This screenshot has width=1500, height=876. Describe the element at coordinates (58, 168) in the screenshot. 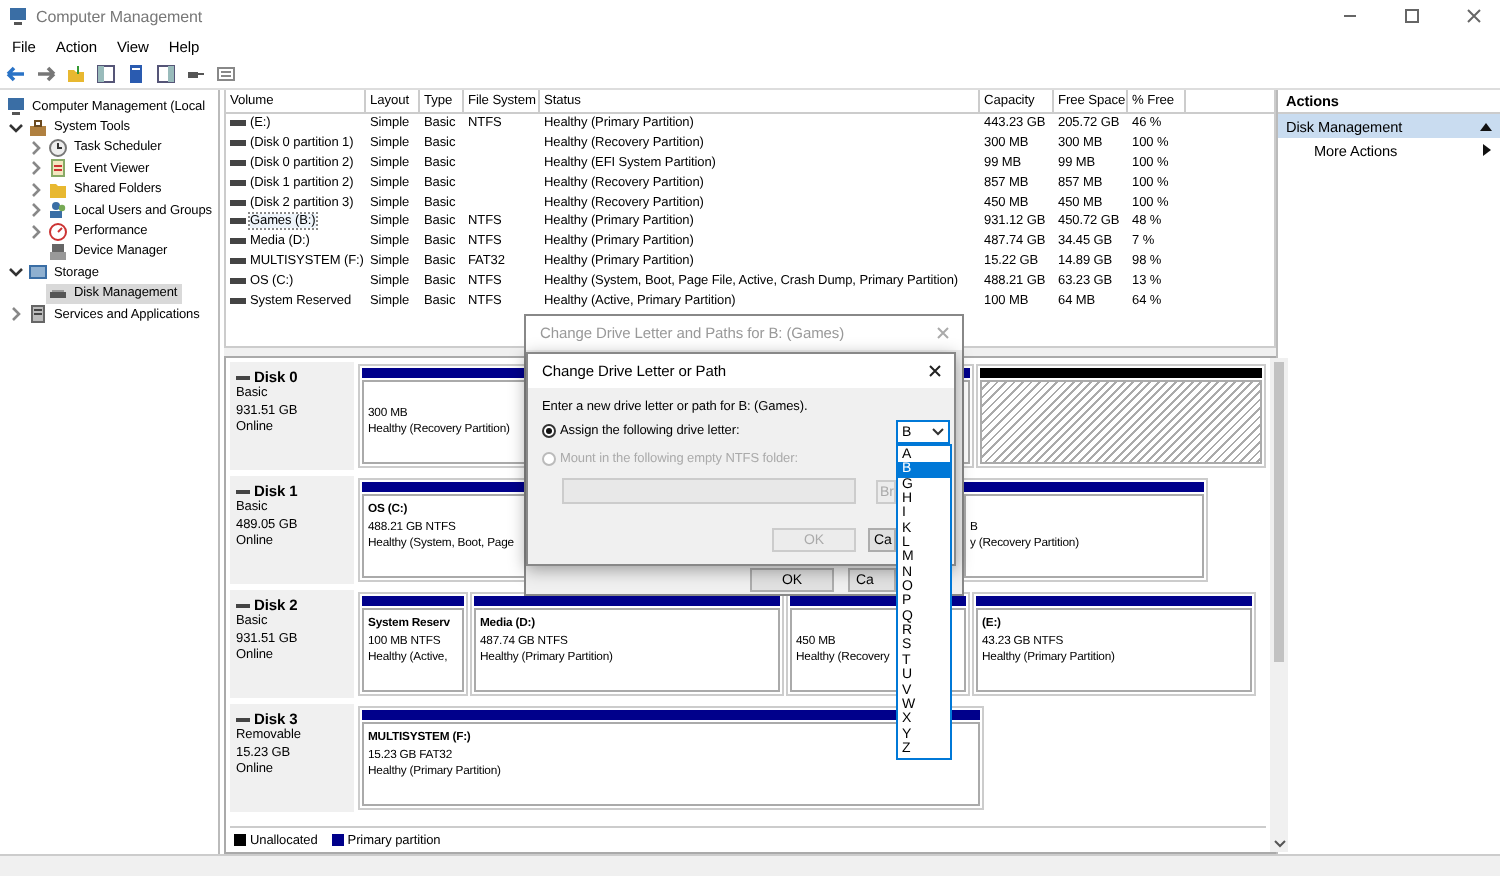

I see `log-icon` at that location.